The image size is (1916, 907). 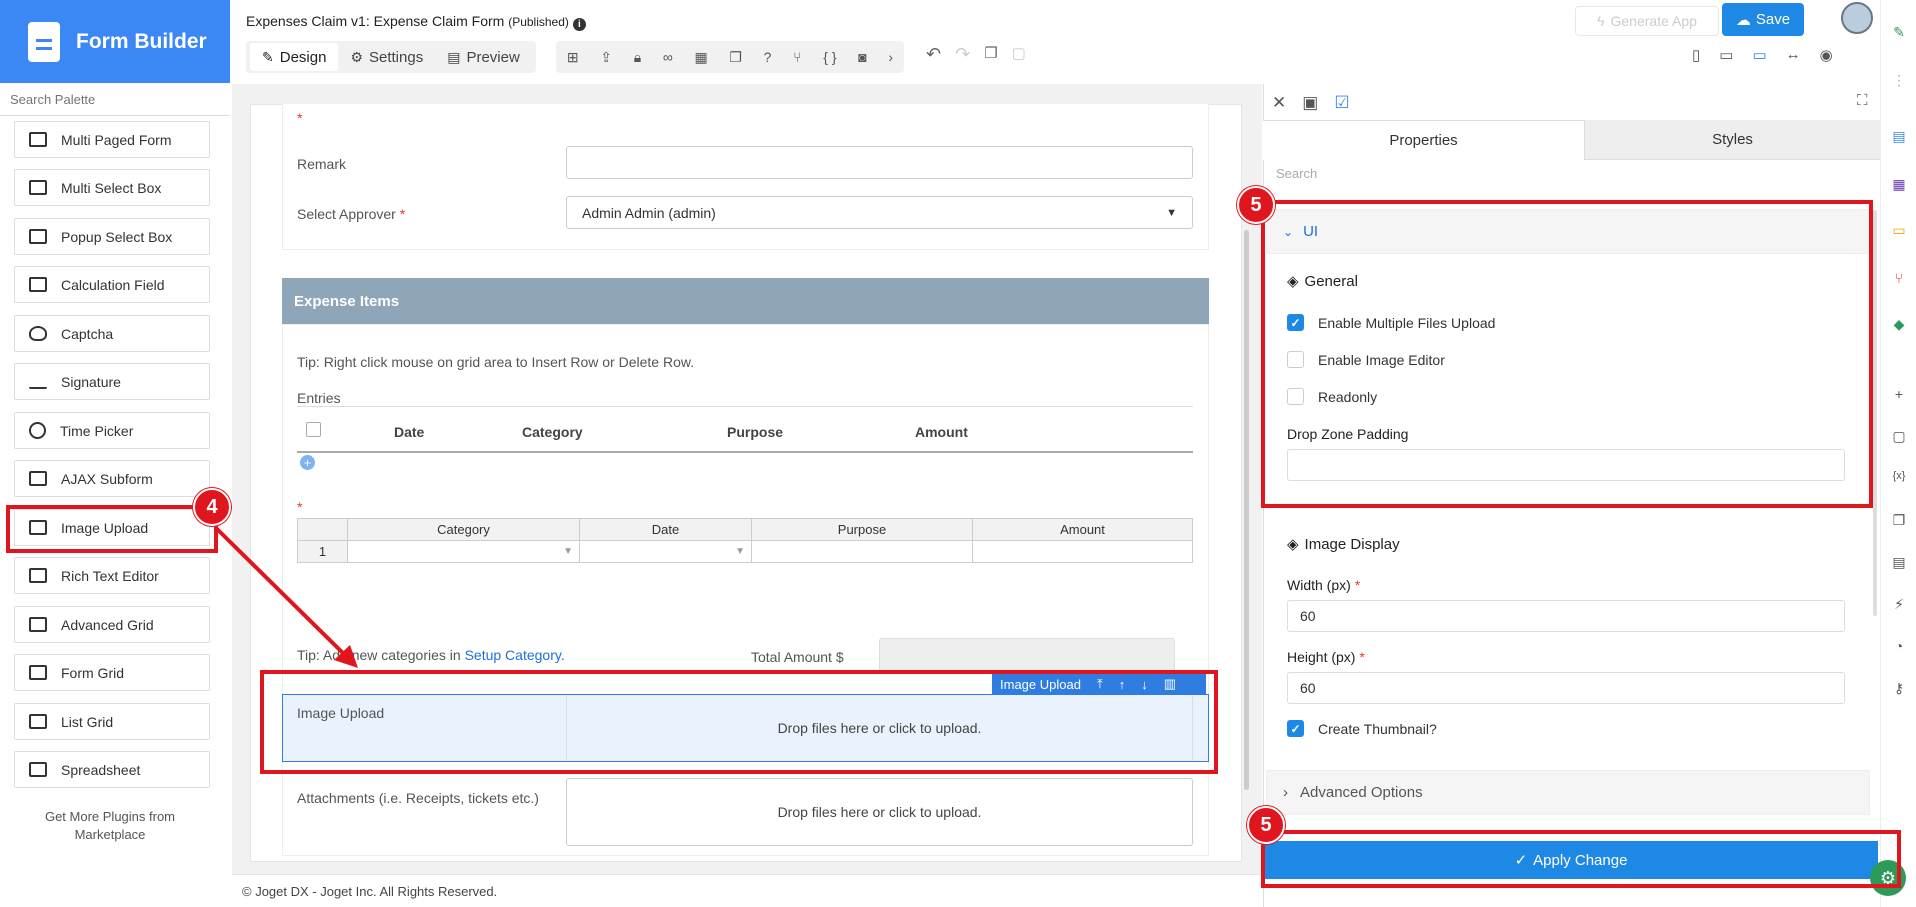 I want to click on delete-icon: ▥, so click(x=1170, y=684).